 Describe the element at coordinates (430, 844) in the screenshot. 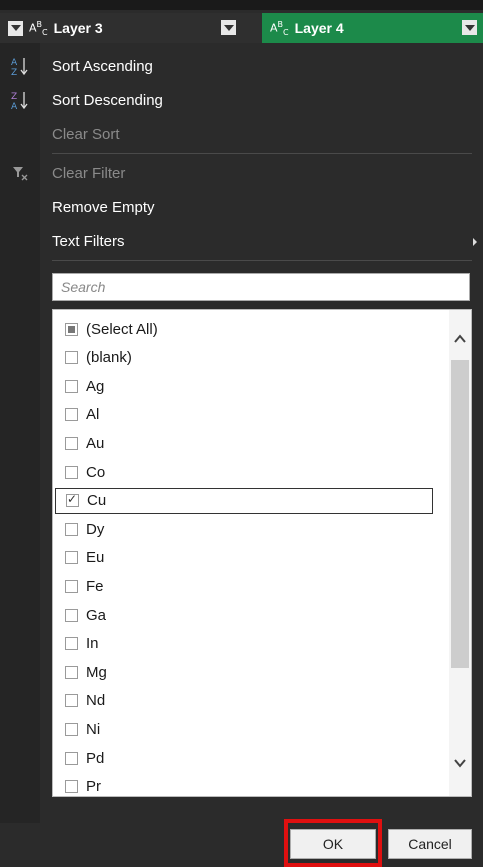

I see `cancel-button: Cancel` at that location.